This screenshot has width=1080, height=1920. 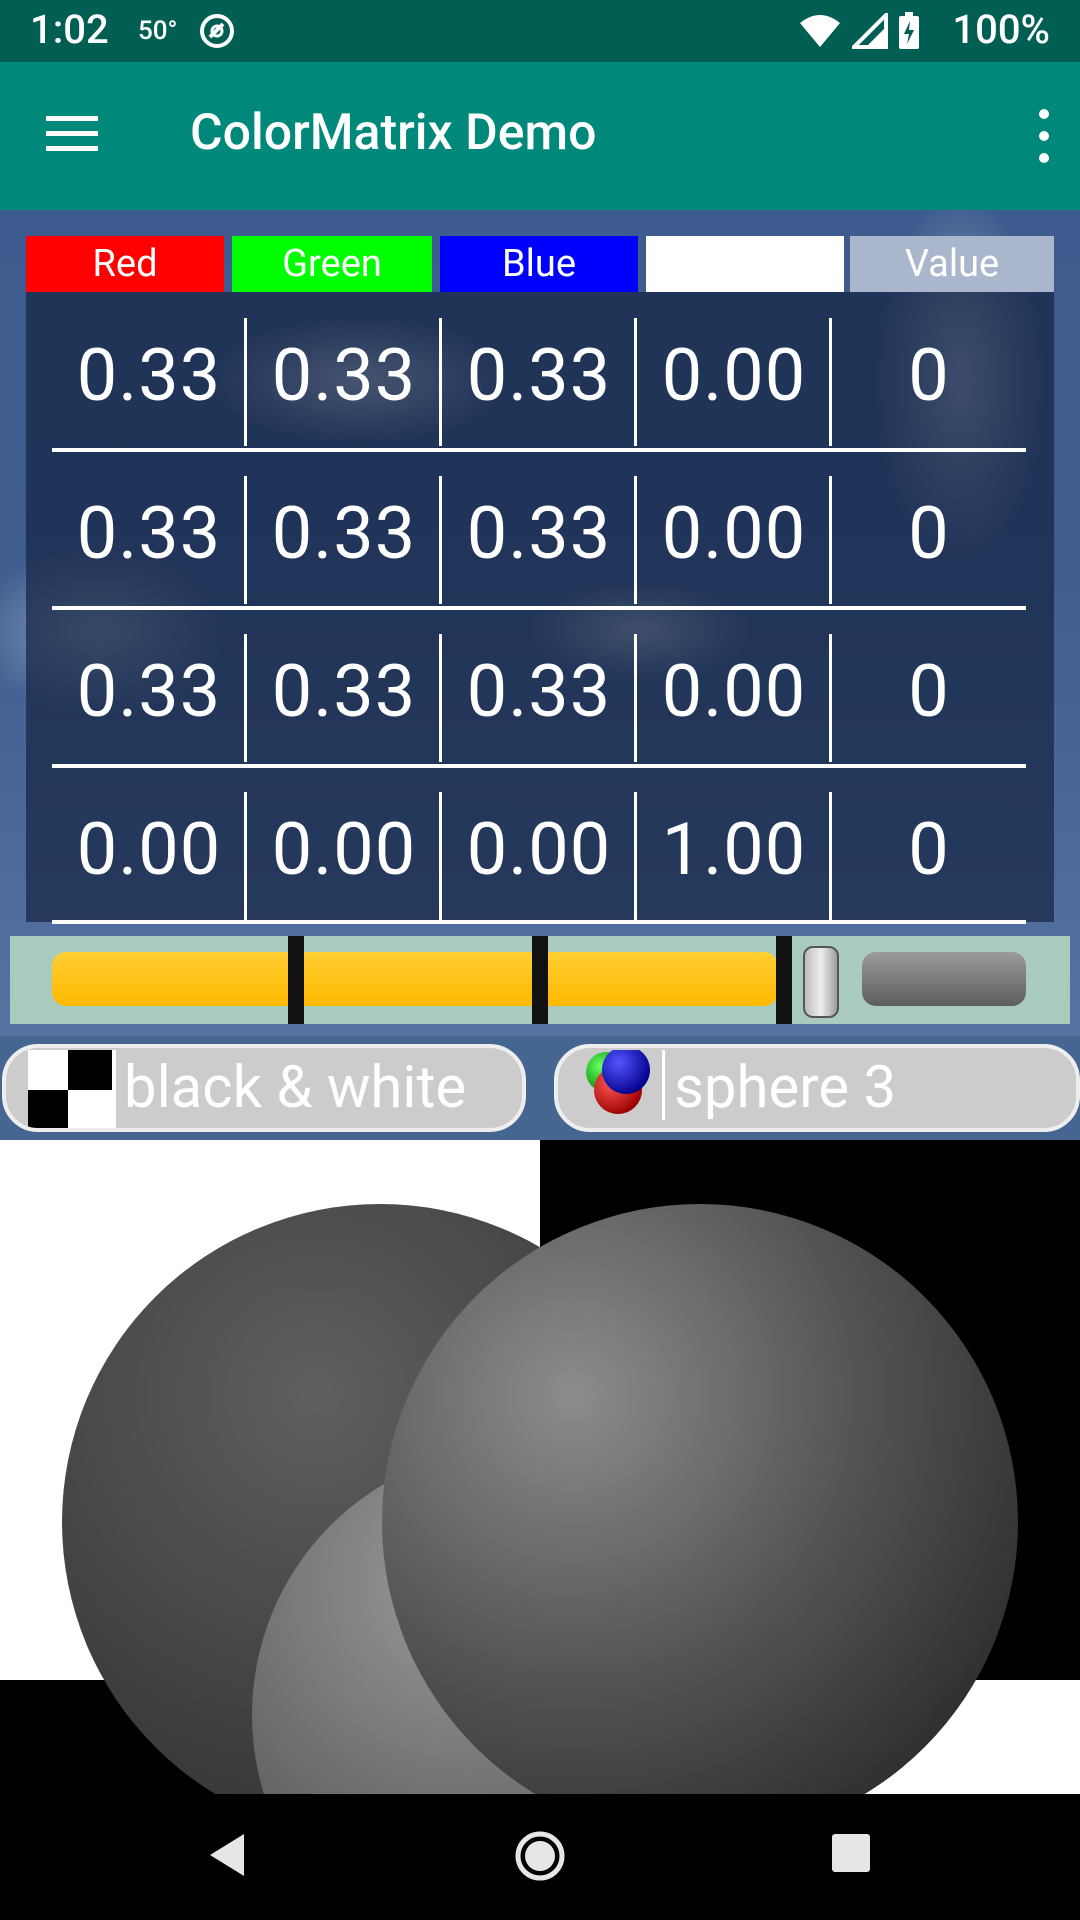 What do you see at coordinates (870, 31) in the screenshot?
I see `cell-signal-icon` at bounding box center [870, 31].